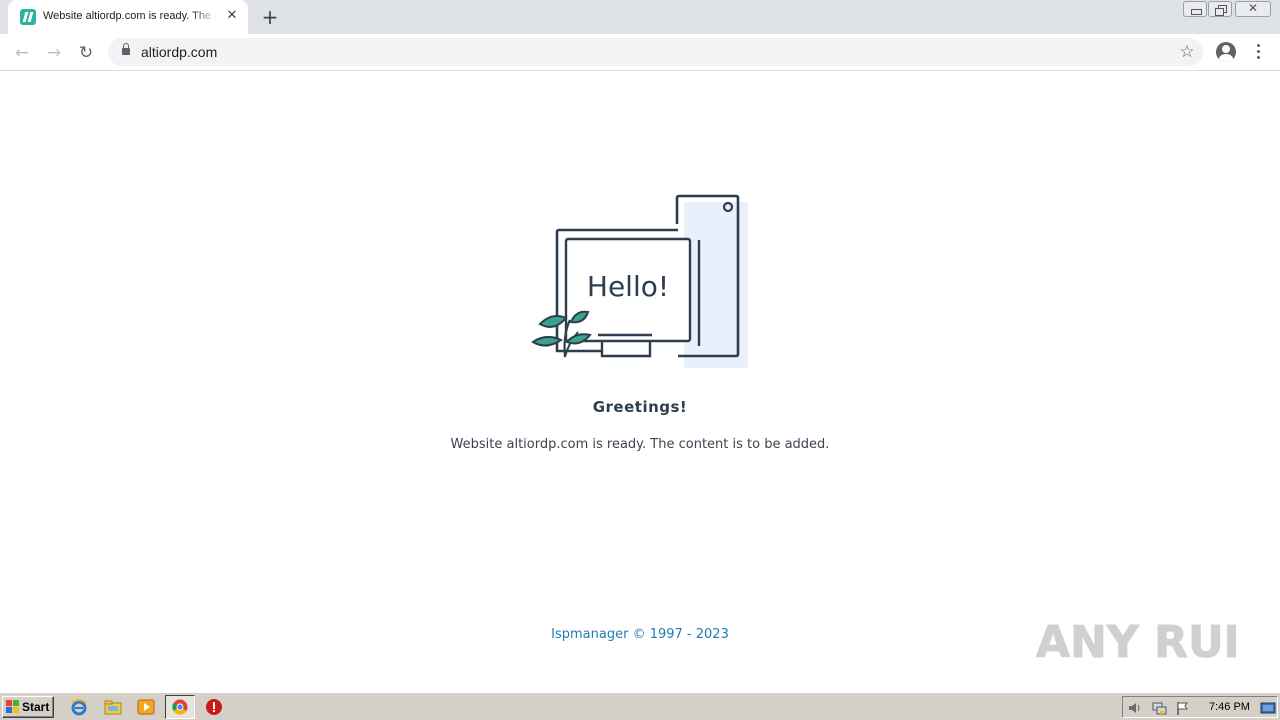 This screenshot has width=1280, height=720. I want to click on start-button: Start, so click(28, 707).